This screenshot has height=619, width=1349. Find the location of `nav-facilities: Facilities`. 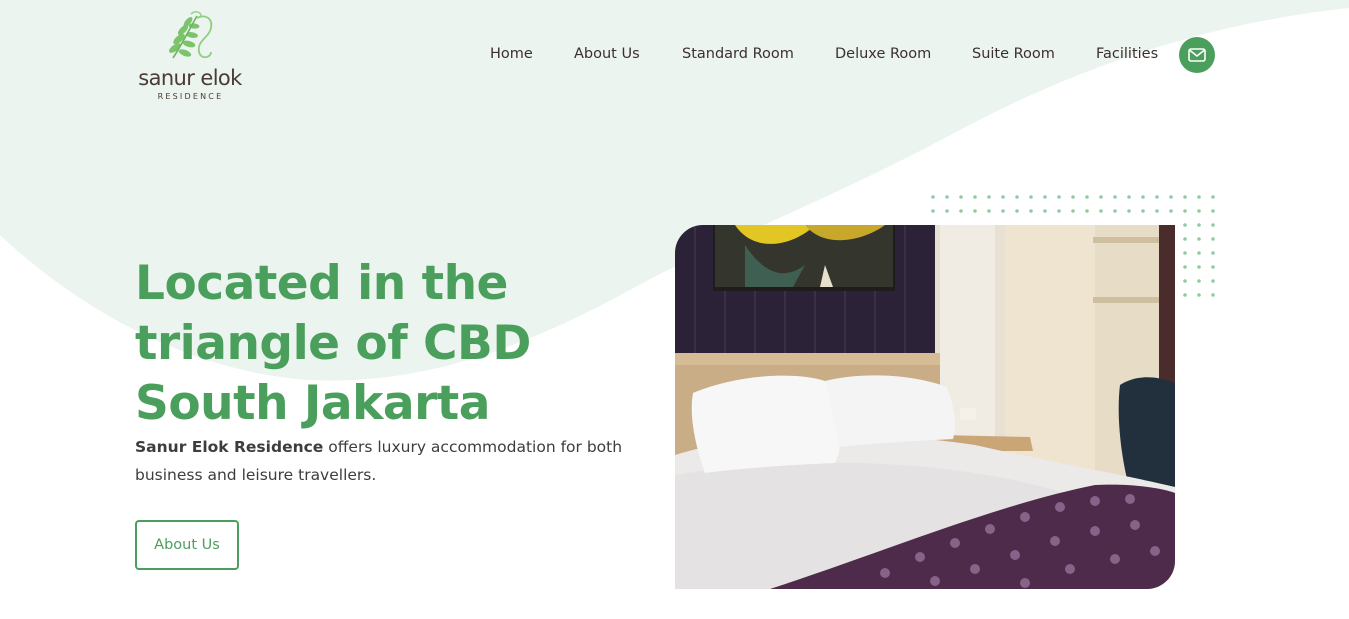

nav-facilities: Facilities is located at coordinates (1127, 54).